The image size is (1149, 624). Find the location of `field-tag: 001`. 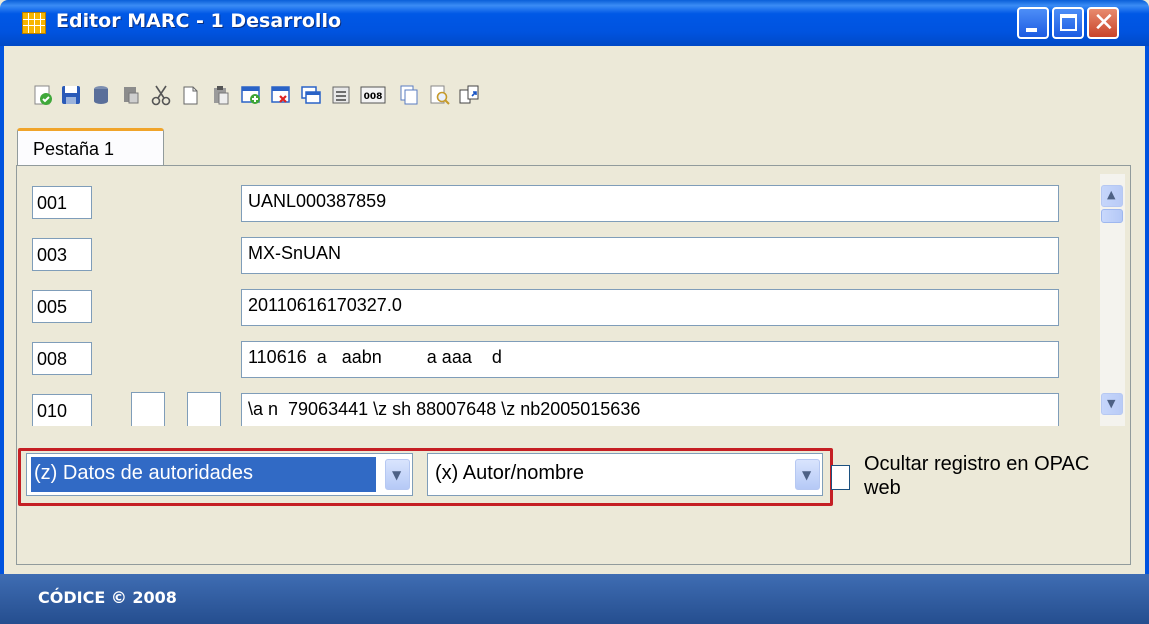

field-tag: 001 is located at coordinates (62, 202).